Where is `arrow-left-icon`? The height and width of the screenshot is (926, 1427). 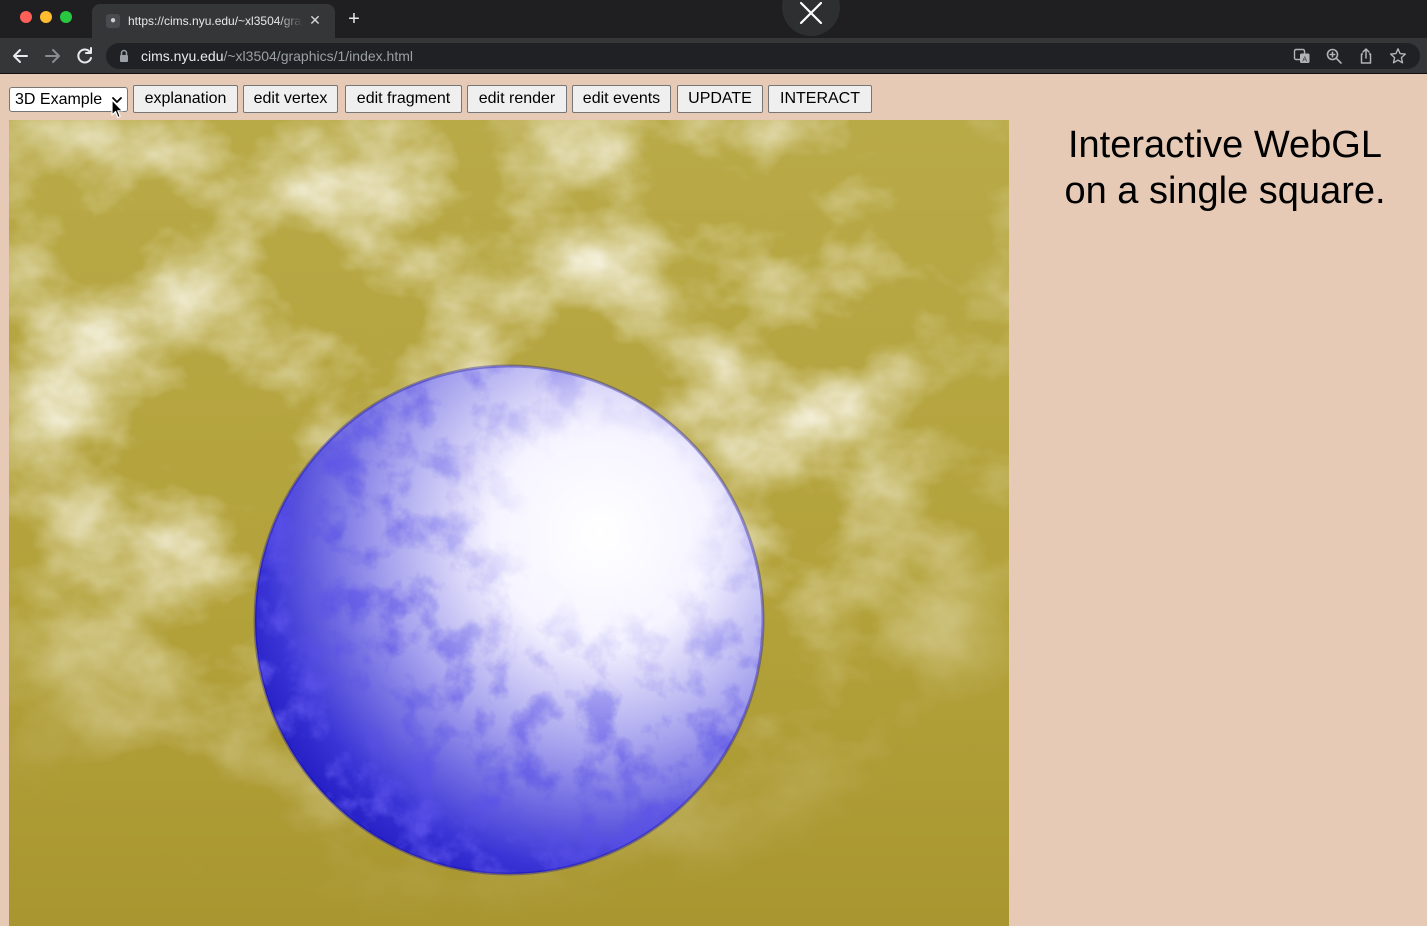 arrow-left-icon is located at coordinates (20, 56).